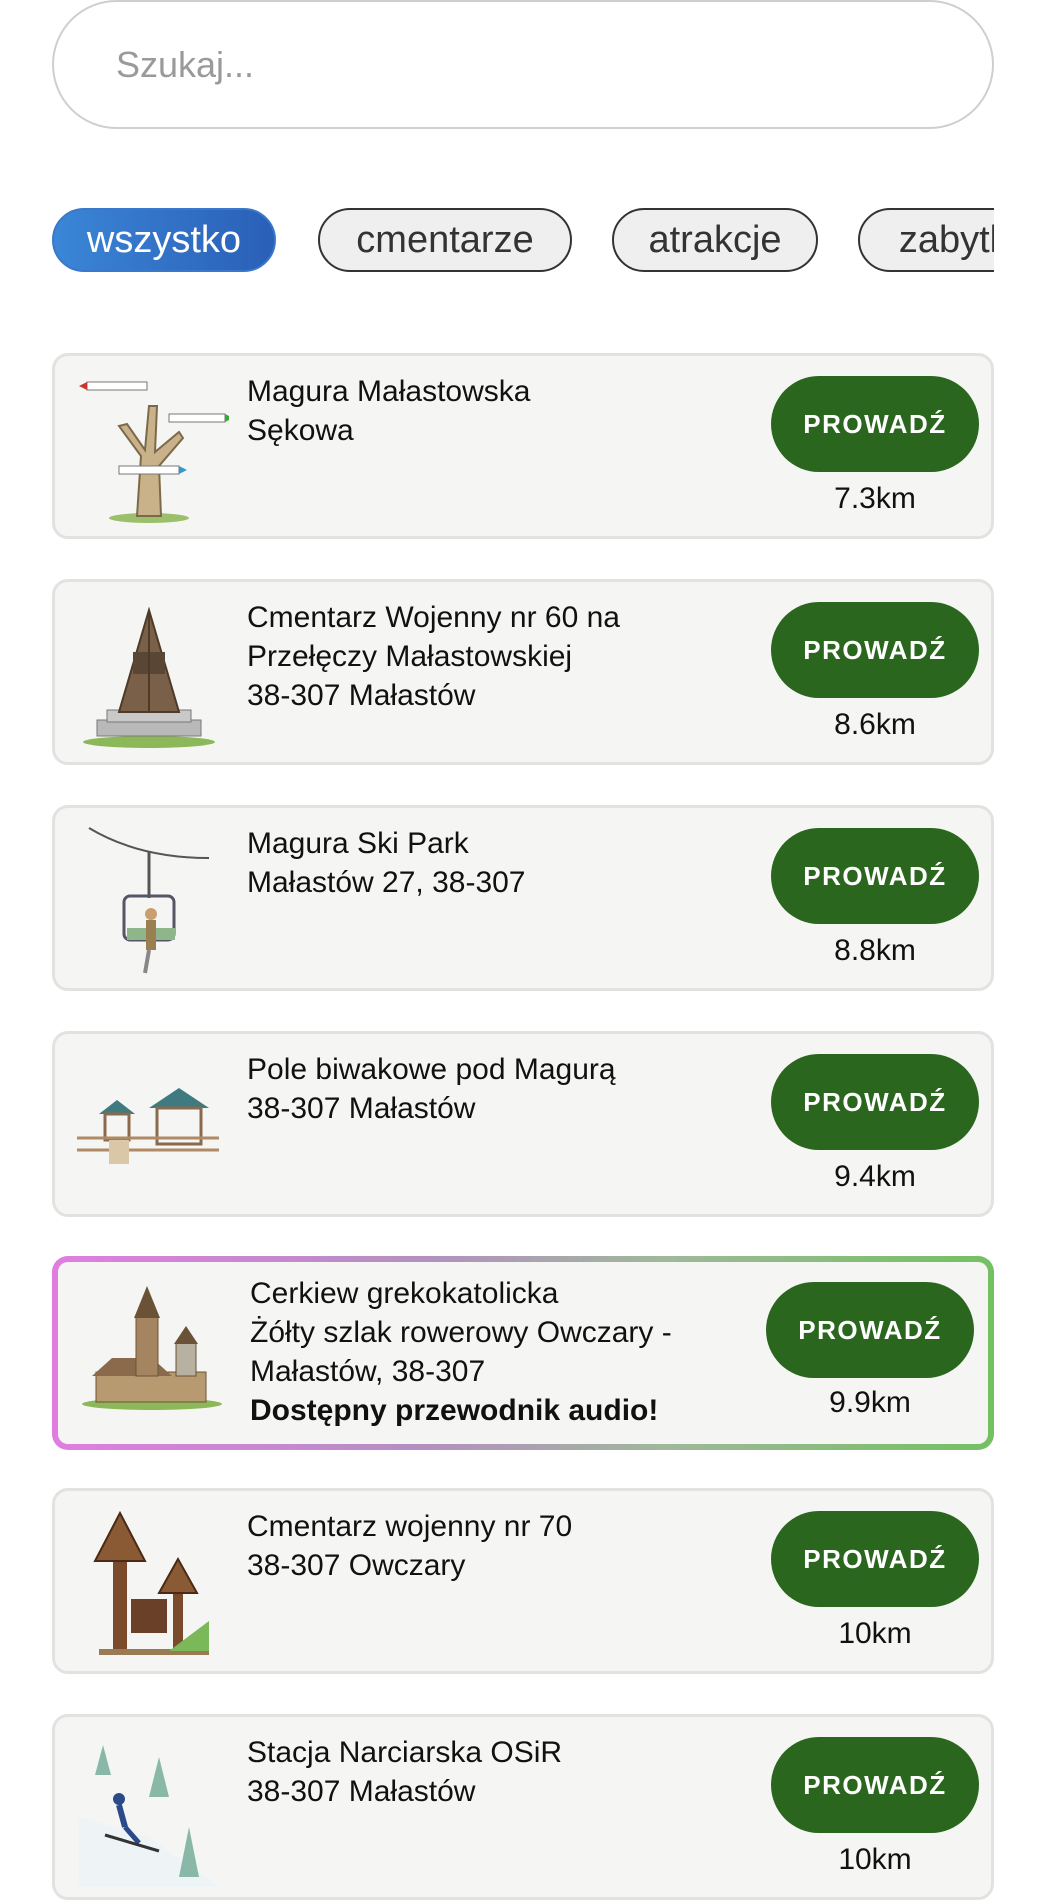 The height and width of the screenshot is (1900, 1049). What do you see at coordinates (149, 677) in the screenshot?
I see `bell-tower-icon` at bounding box center [149, 677].